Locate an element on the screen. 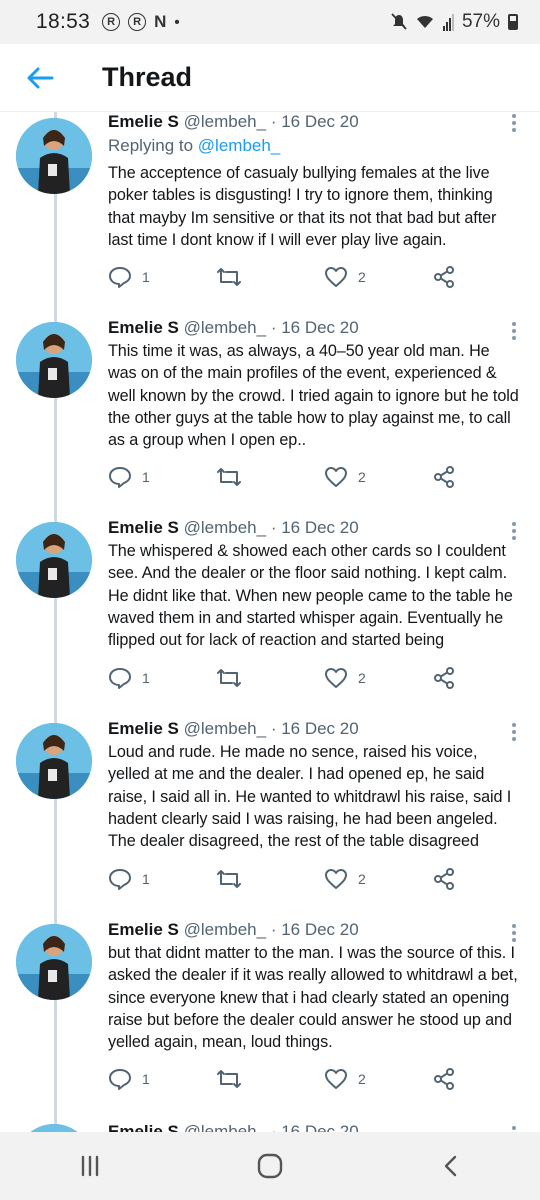 The height and width of the screenshot is (1200, 540). back-arrow-icon is located at coordinates (40, 77).